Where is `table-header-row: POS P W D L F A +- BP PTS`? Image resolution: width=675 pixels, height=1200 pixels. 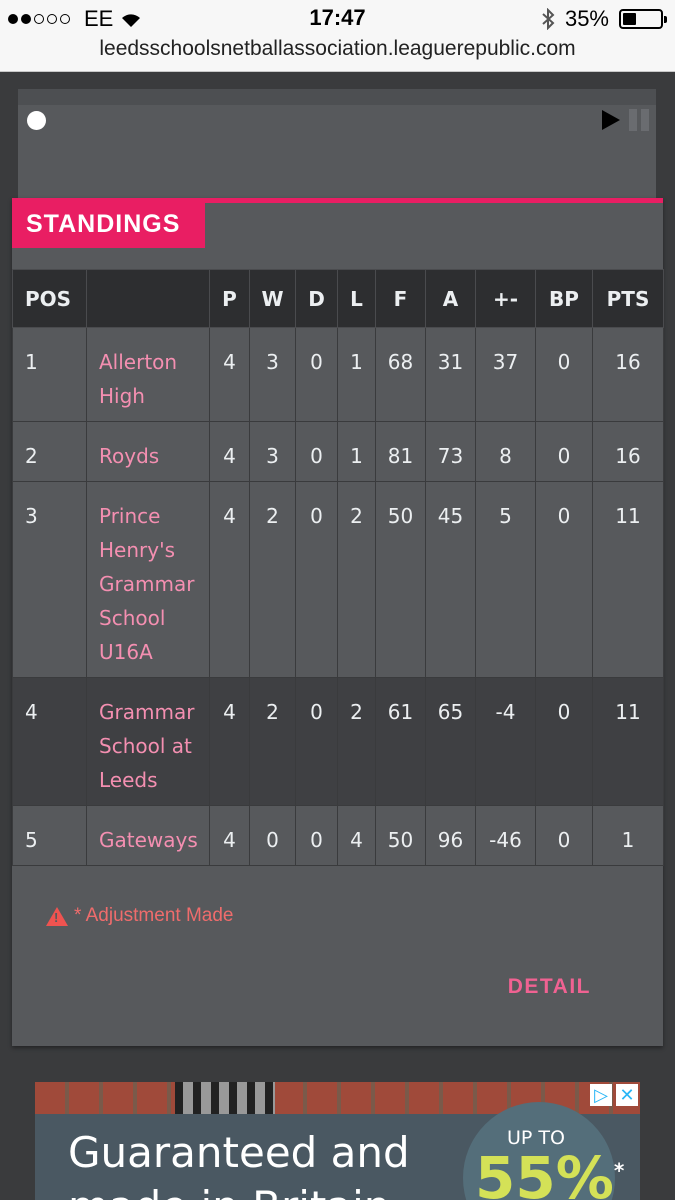 table-header-row: POS P W D L F A +- BP PTS is located at coordinates (338, 298).